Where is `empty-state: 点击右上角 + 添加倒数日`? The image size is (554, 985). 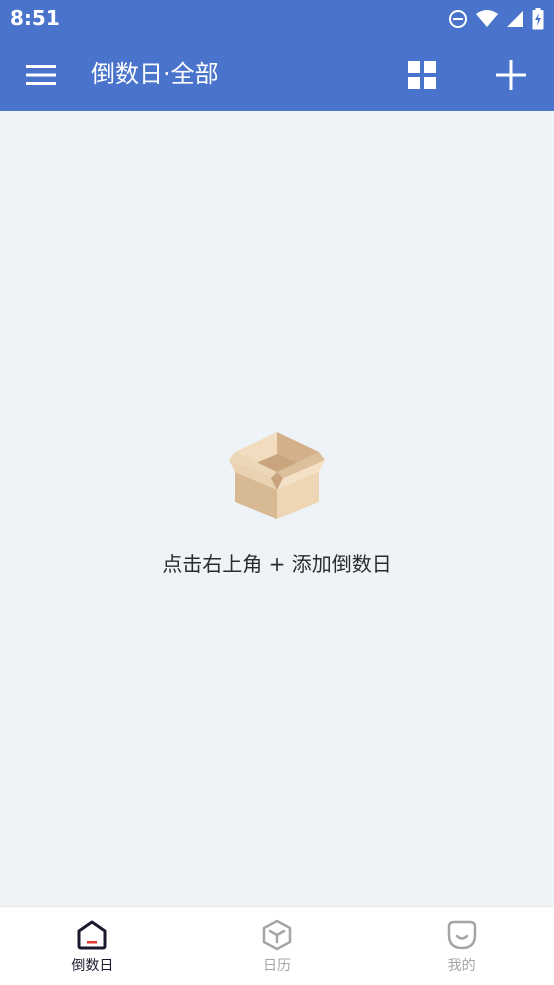
empty-state: 点击右上角 + 添加倒数日 is located at coordinates (277, 503).